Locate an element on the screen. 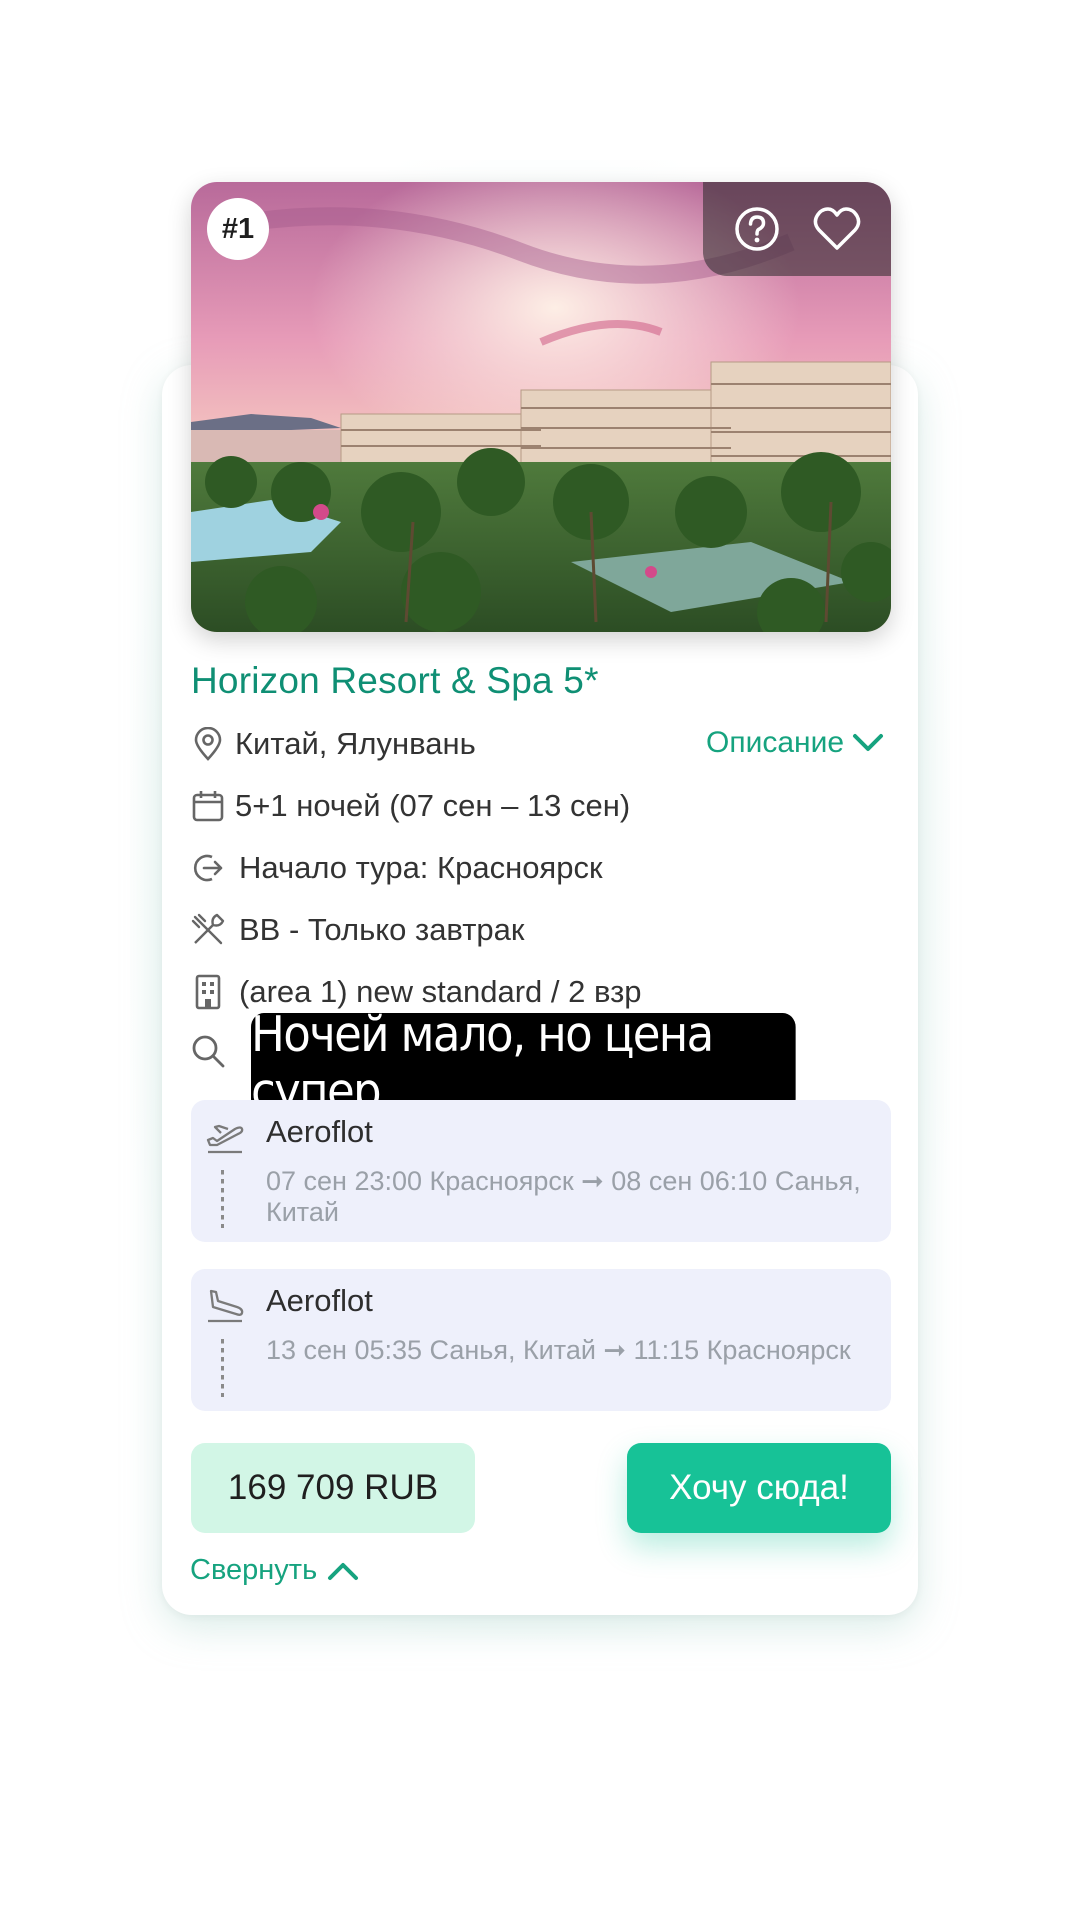 Image resolution: width=1080 pixels, height=1920 pixels. story-caption: Ночей мало, но цена супер is located at coordinates (523, 1063).